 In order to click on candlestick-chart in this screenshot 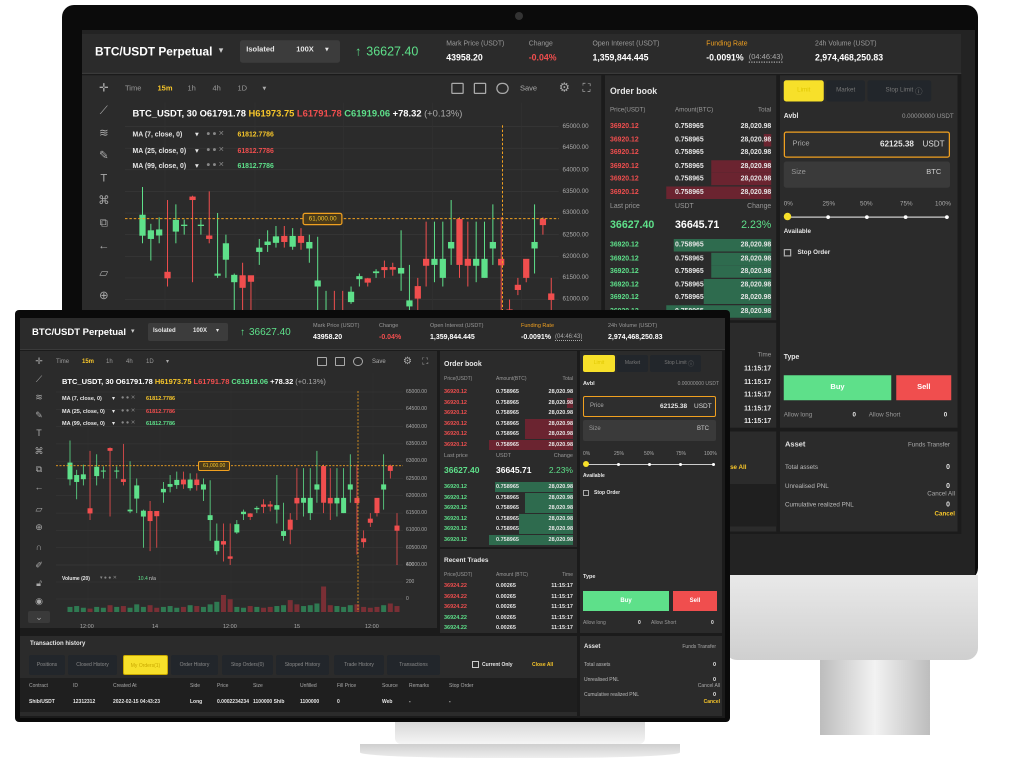, I will do `click(228, 489)`.